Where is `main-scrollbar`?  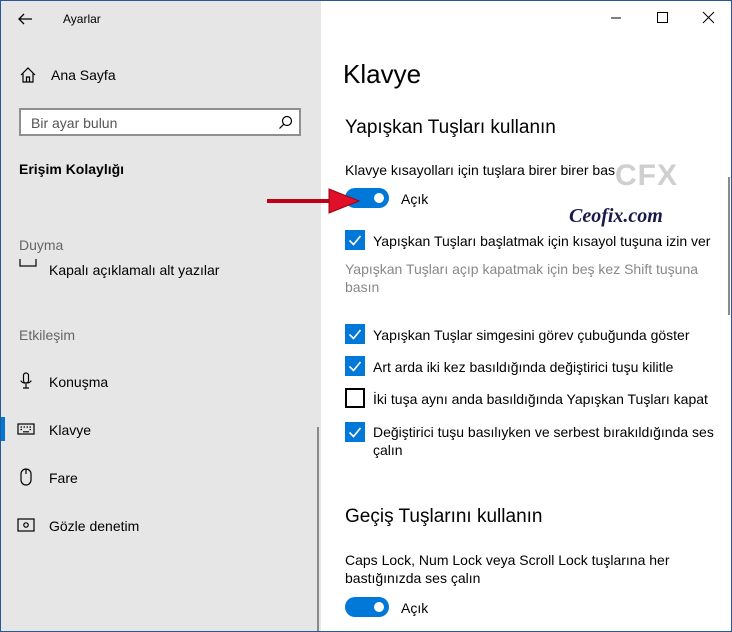
main-scrollbar is located at coordinates (729, 246).